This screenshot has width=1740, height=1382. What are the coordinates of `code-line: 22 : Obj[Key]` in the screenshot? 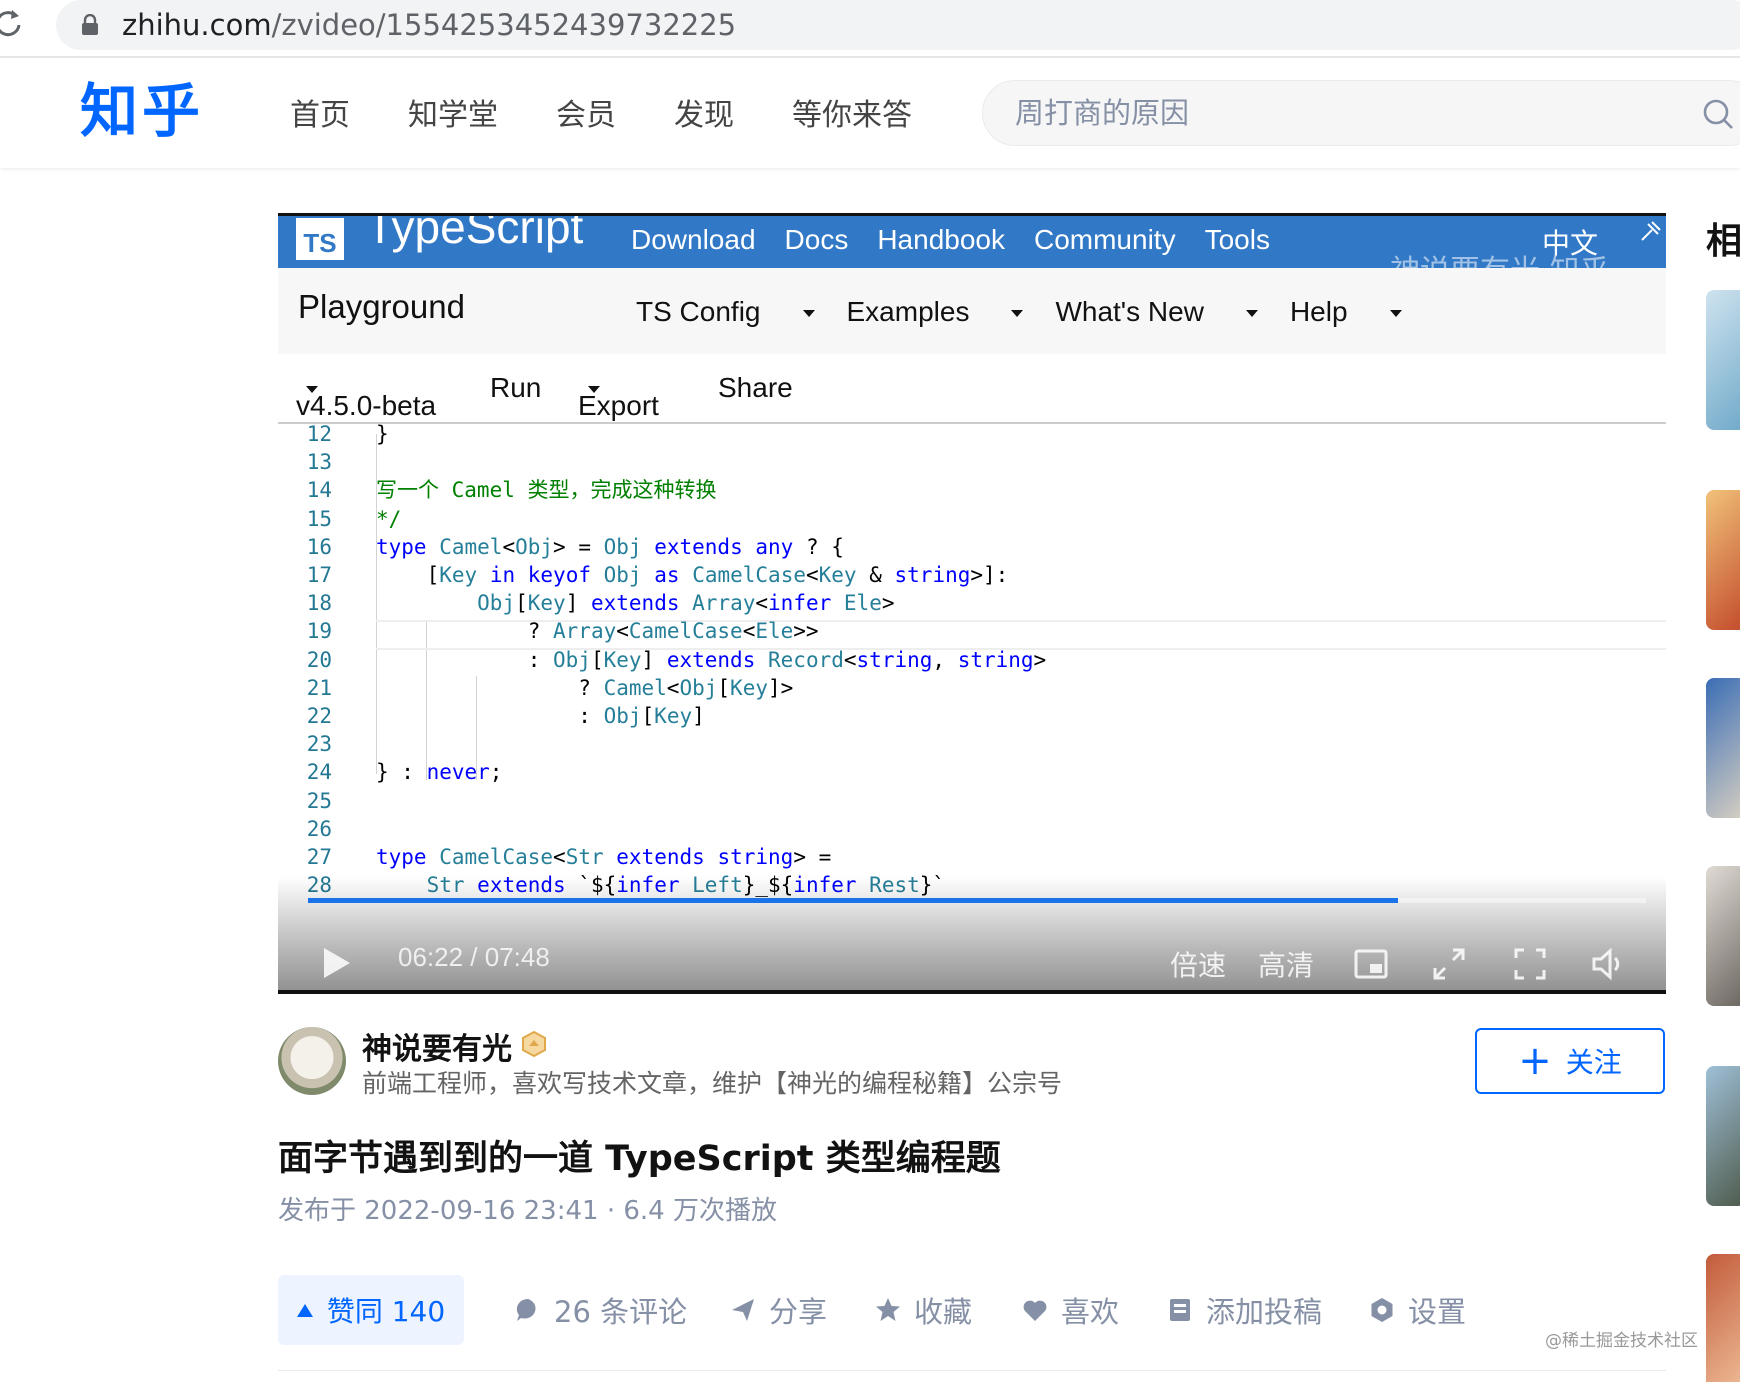 It's located at (972, 716).